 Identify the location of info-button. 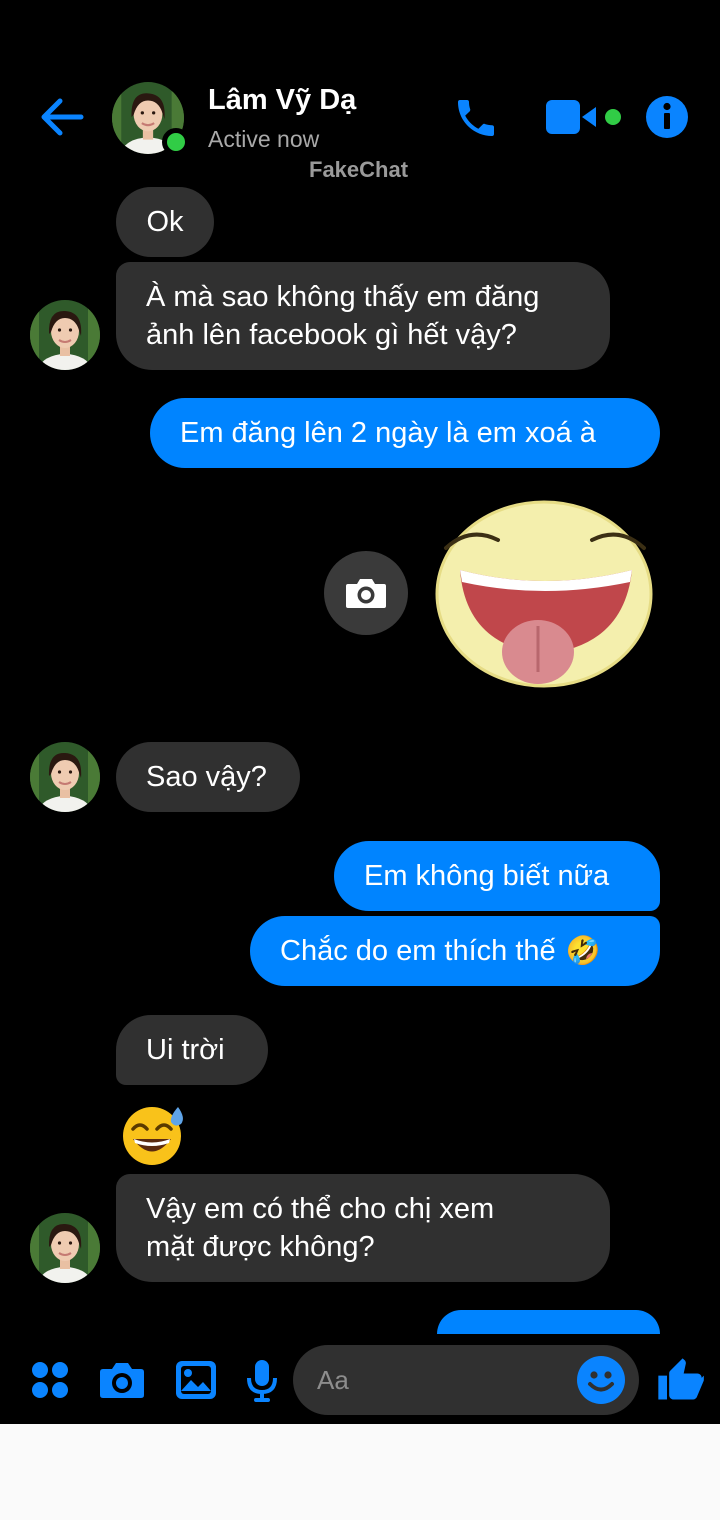
(667, 117).